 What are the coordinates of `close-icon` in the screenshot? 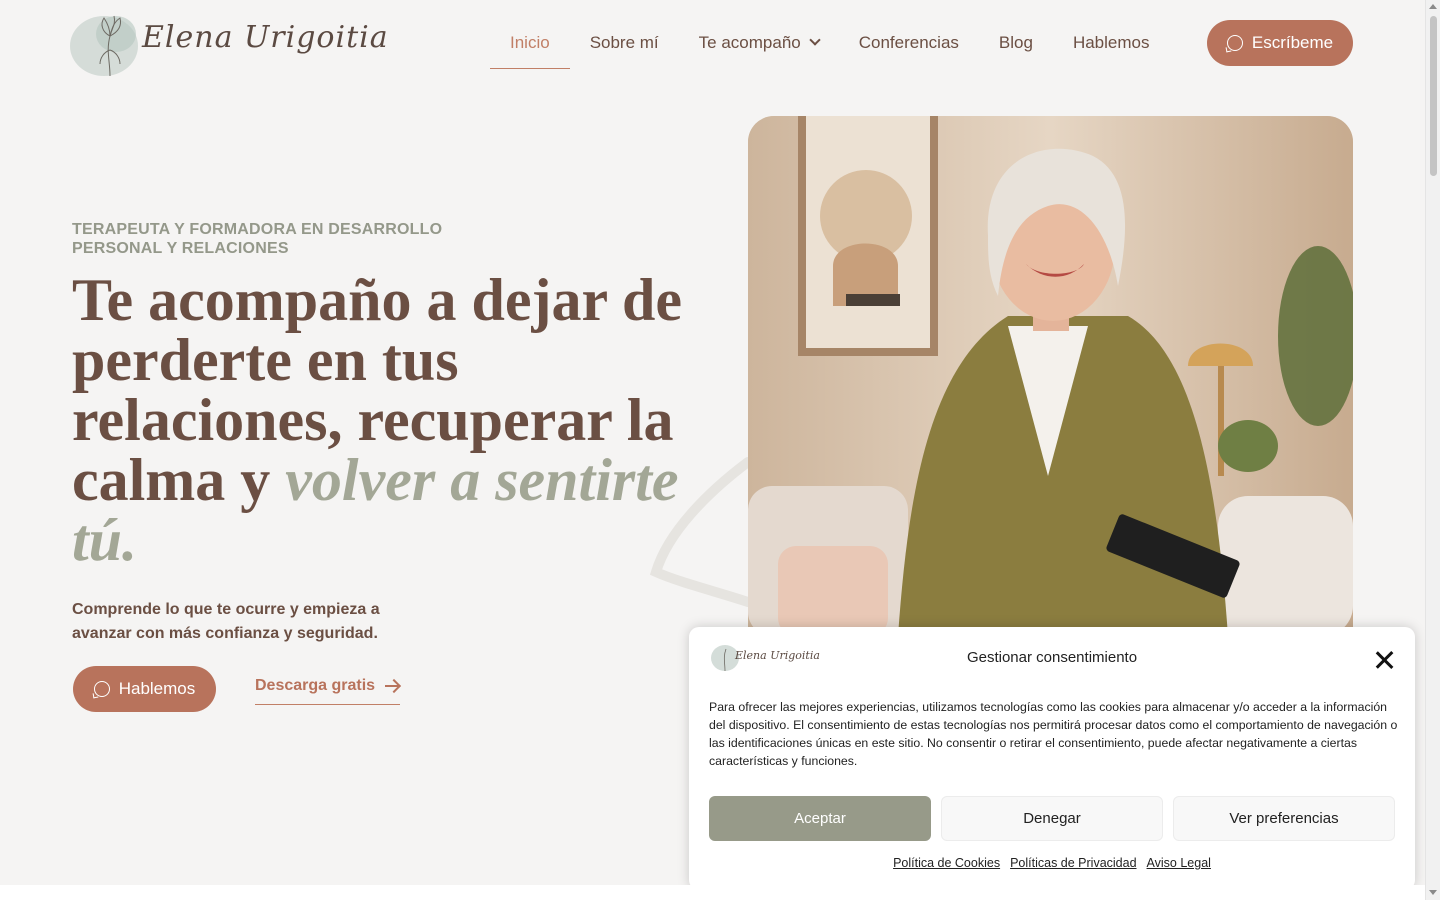 It's located at (1385, 660).